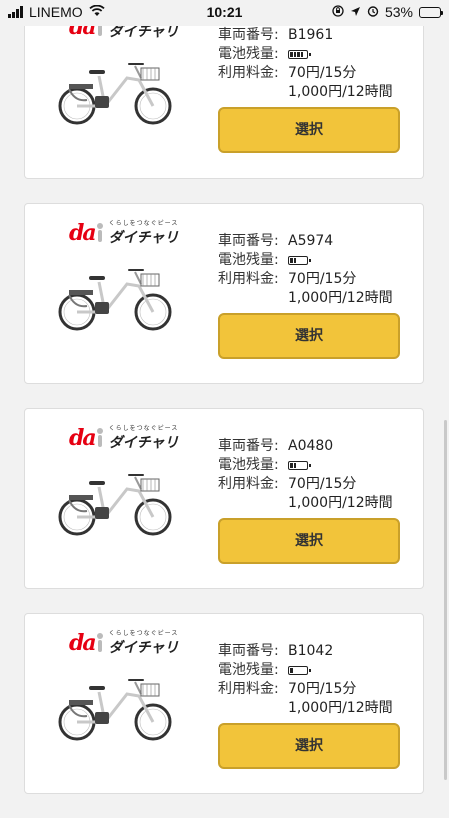 This screenshot has height=818, width=449. Describe the element at coordinates (355, 12) in the screenshot. I see `location-icon` at that location.